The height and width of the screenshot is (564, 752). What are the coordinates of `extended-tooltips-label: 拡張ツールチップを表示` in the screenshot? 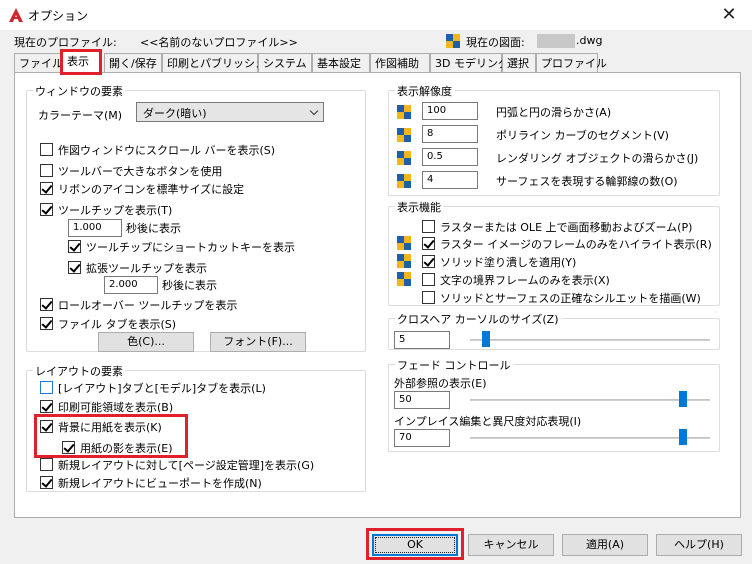 It's located at (146, 268).